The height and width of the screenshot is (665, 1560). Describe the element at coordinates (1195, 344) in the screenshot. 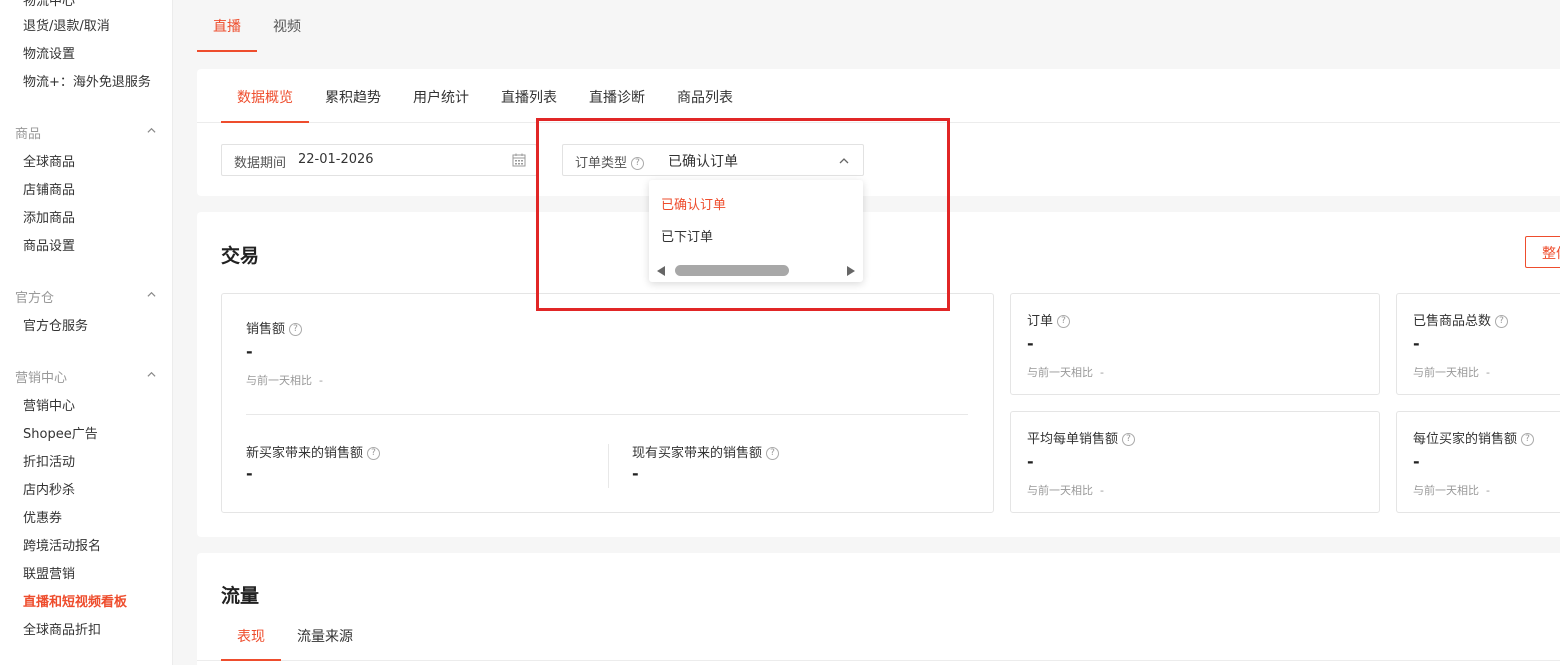

I see `orders-metric-card: 订单? - 与前一天相比 -` at that location.